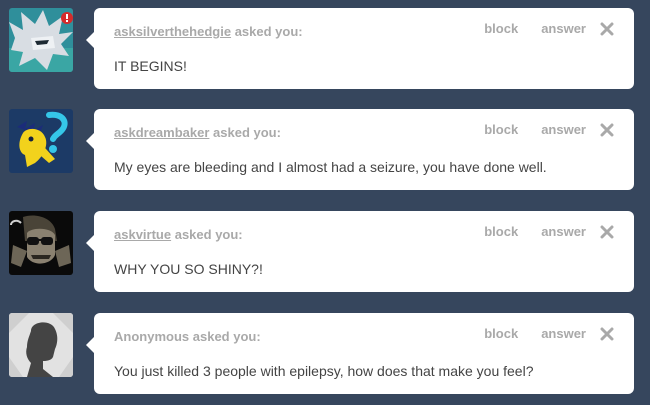 The width and height of the screenshot is (650, 405). What do you see at coordinates (172, 31) in the screenshot?
I see `asker-link: asksilverthehedgie` at bounding box center [172, 31].